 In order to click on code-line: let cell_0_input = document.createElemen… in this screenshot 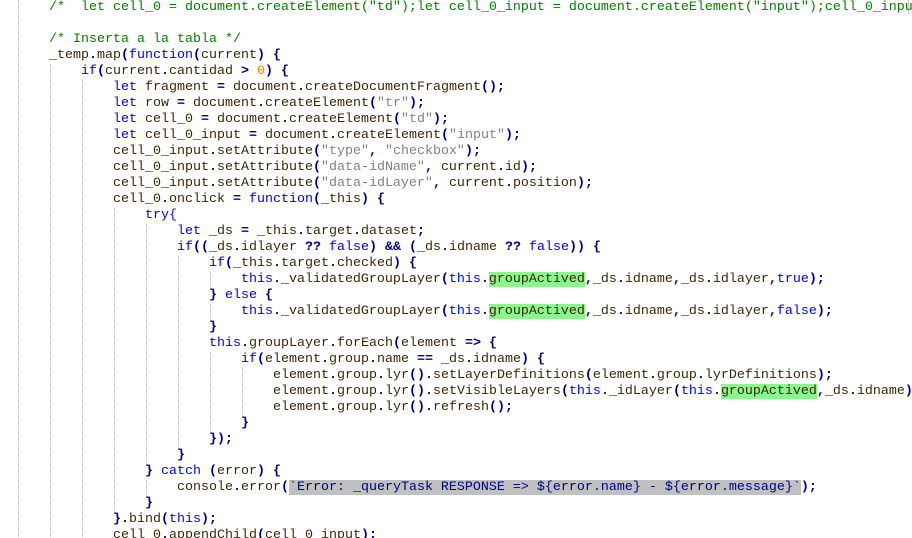, I will do `click(269, 136)`.